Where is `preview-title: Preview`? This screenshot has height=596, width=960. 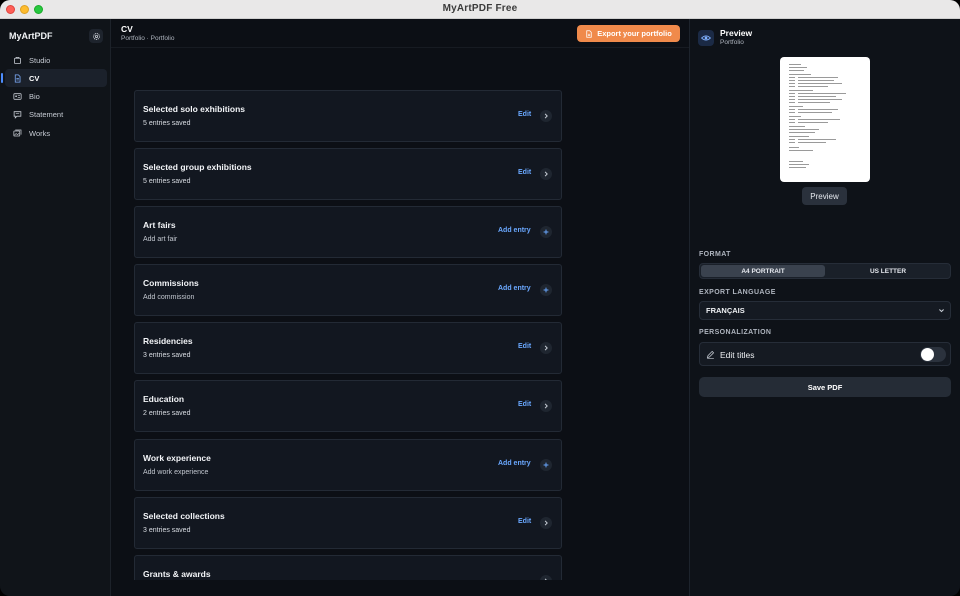 preview-title: Preview is located at coordinates (736, 33).